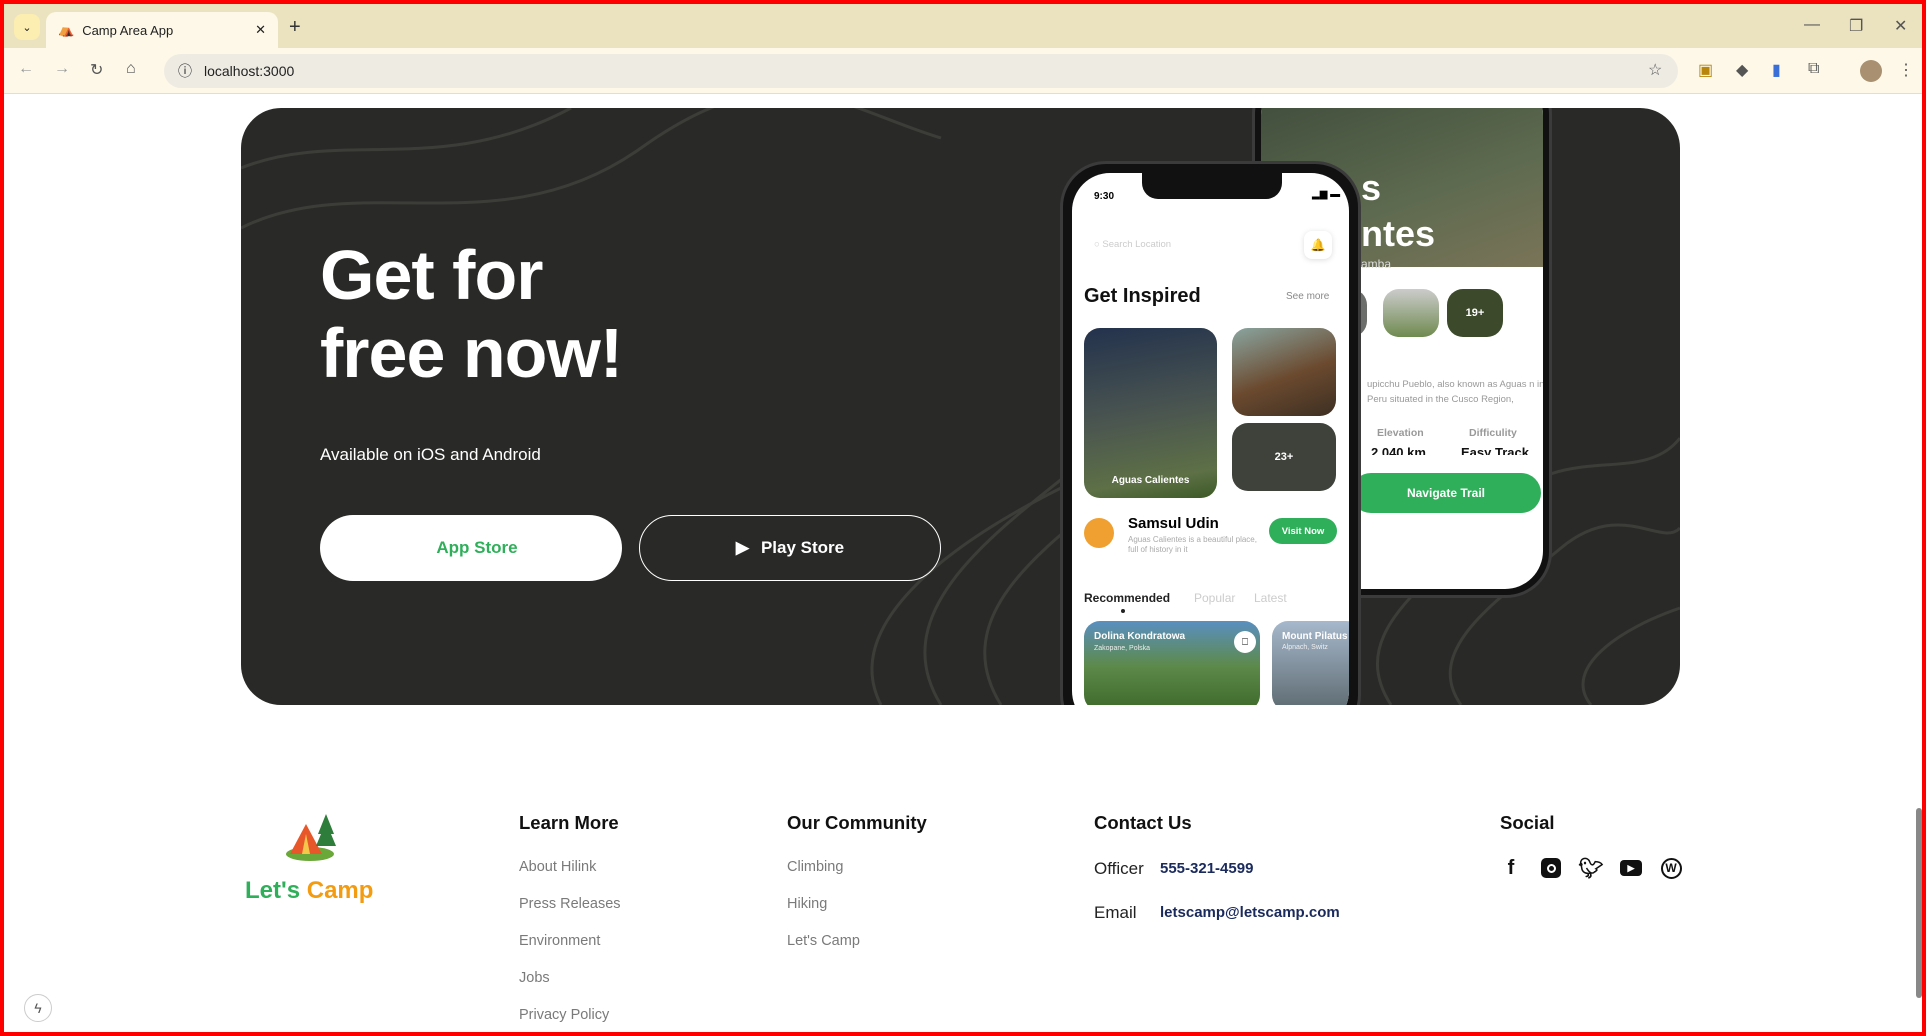  Describe the element at coordinates (471, 314) in the screenshot. I see `hero-title: Get for free now!` at that location.